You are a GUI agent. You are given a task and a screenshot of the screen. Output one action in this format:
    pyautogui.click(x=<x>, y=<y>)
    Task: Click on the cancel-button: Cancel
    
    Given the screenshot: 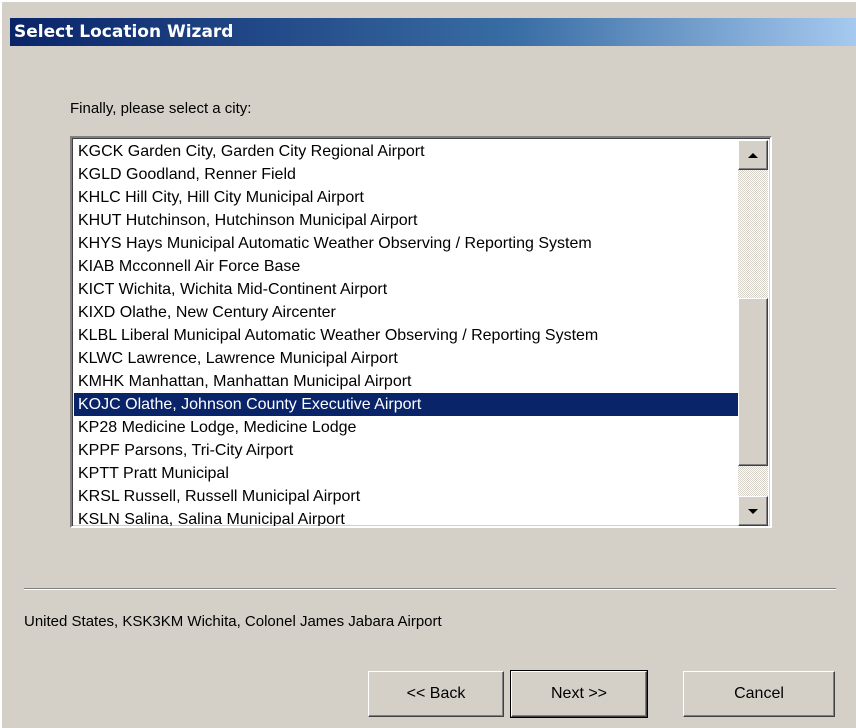 What is the action you would take?
    pyautogui.click(x=759, y=694)
    